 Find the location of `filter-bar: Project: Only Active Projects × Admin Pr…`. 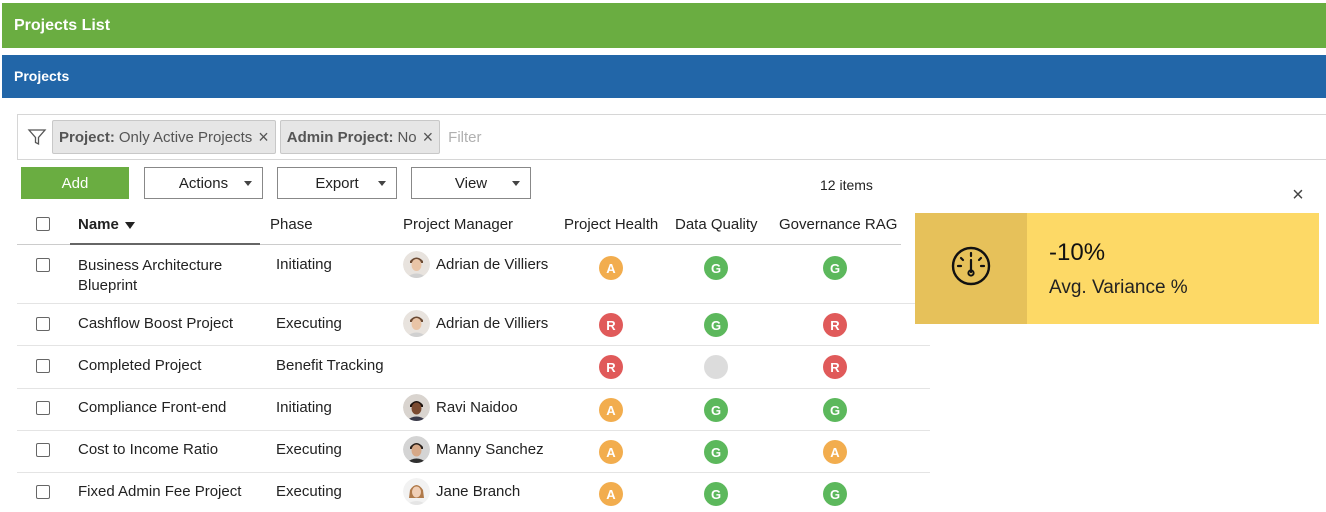

filter-bar: Project: Only Active Projects × Admin Pr… is located at coordinates (671, 137).